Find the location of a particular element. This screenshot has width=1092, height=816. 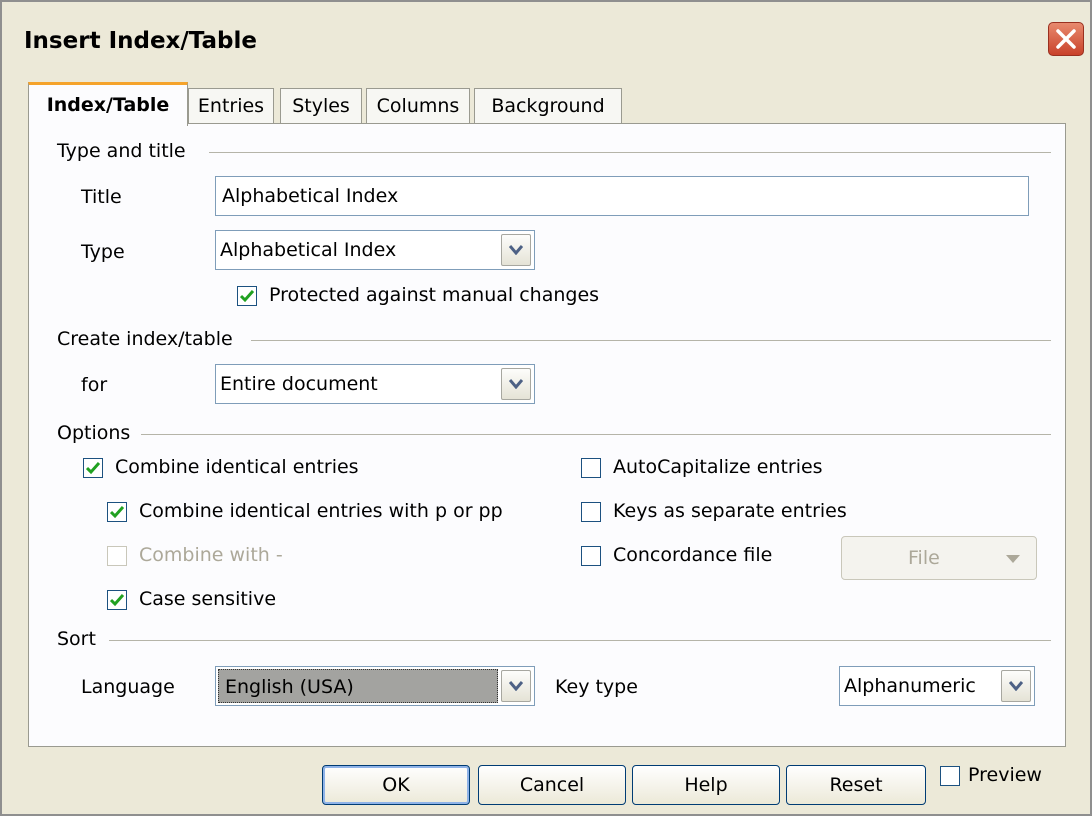

autocapitalize-checkbox is located at coordinates (591, 468).